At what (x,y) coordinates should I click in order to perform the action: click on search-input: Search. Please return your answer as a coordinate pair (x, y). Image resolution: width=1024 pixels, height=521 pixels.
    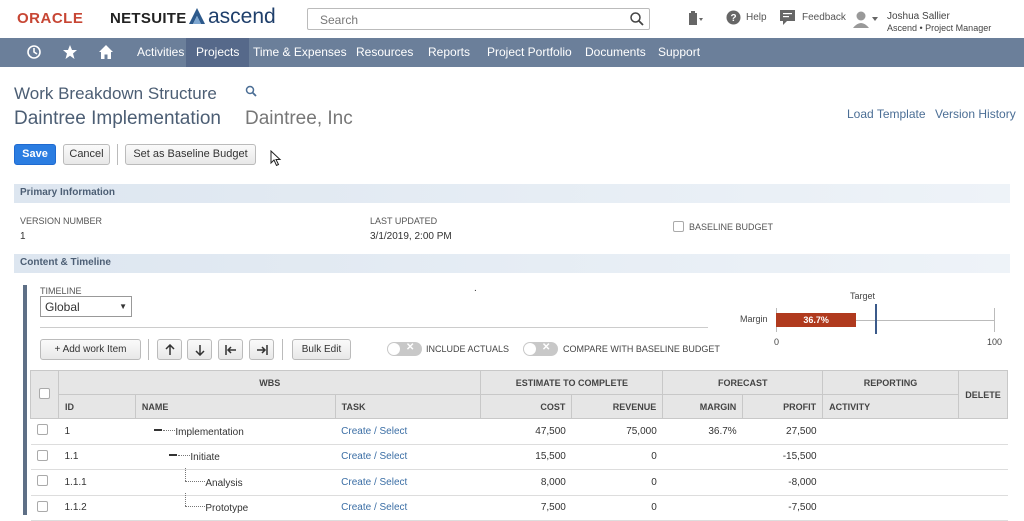
    Looking at the image, I should click on (478, 19).